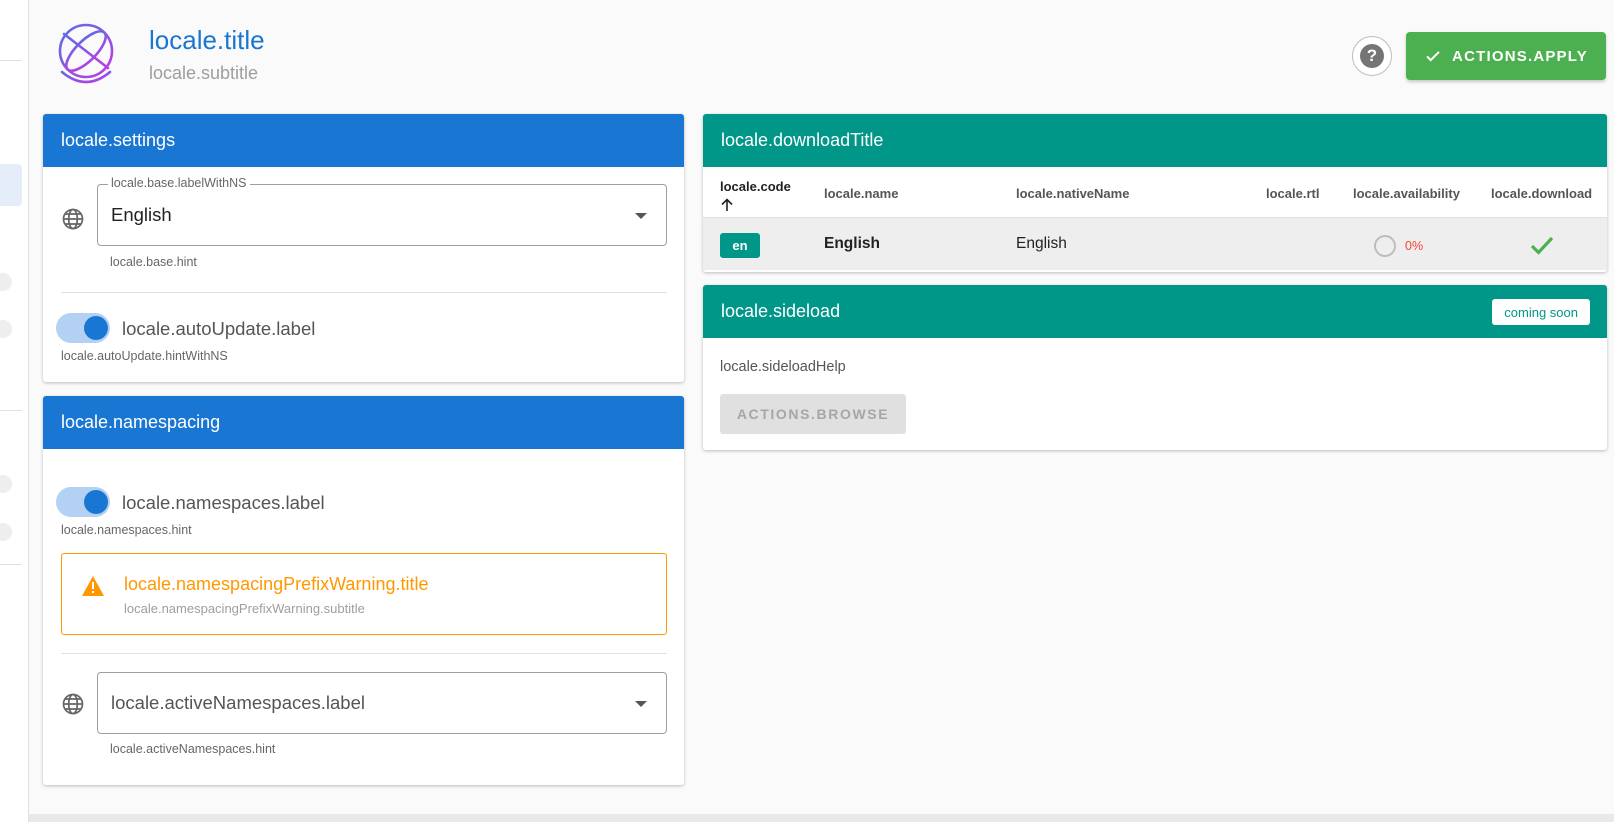  I want to click on footer-bar, so click(821, 818).